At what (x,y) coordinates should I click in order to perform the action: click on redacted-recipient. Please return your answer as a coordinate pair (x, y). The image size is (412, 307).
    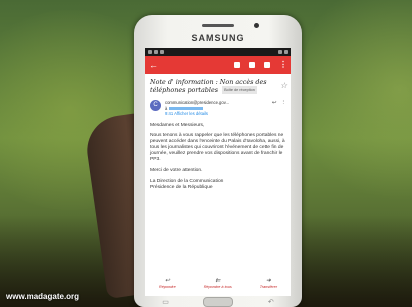
    Looking at the image, I should click on (185, 108).